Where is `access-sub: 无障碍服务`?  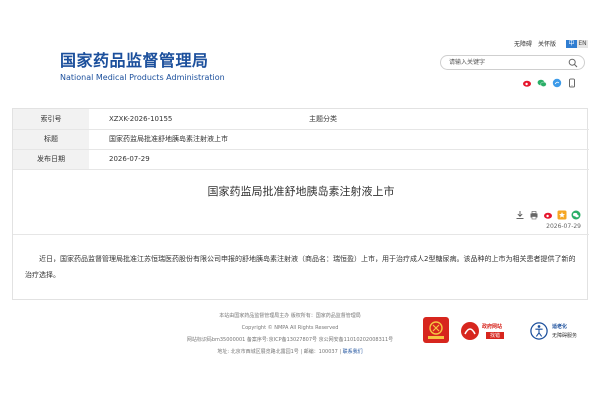
access-sub: 无障碍服务 is located at coordinates (565, 336).